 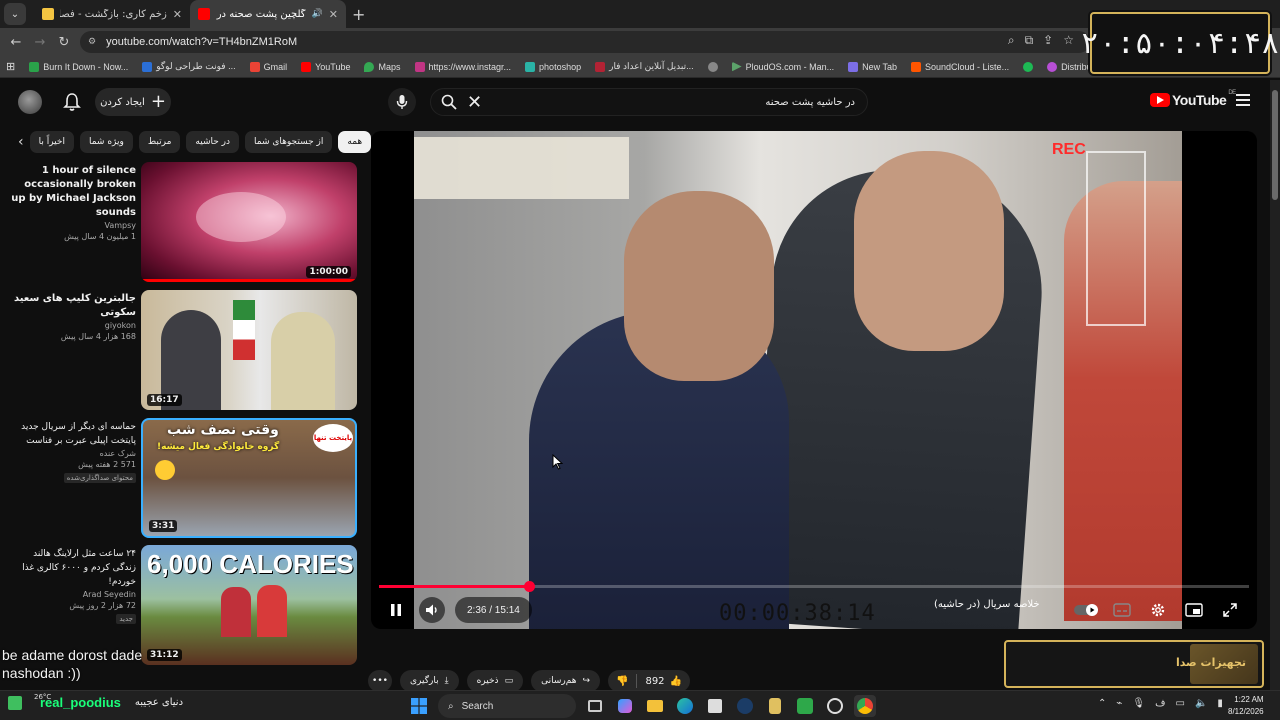 I want to click on rec-channel: شرک عنده, so click(x=72, y=453).